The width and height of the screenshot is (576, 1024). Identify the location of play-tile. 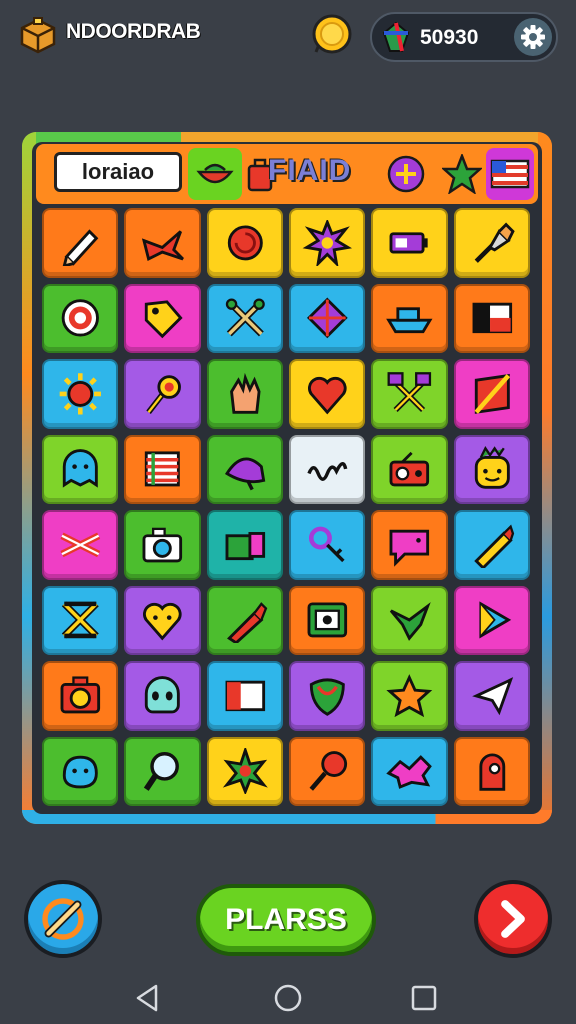
(491, 620).